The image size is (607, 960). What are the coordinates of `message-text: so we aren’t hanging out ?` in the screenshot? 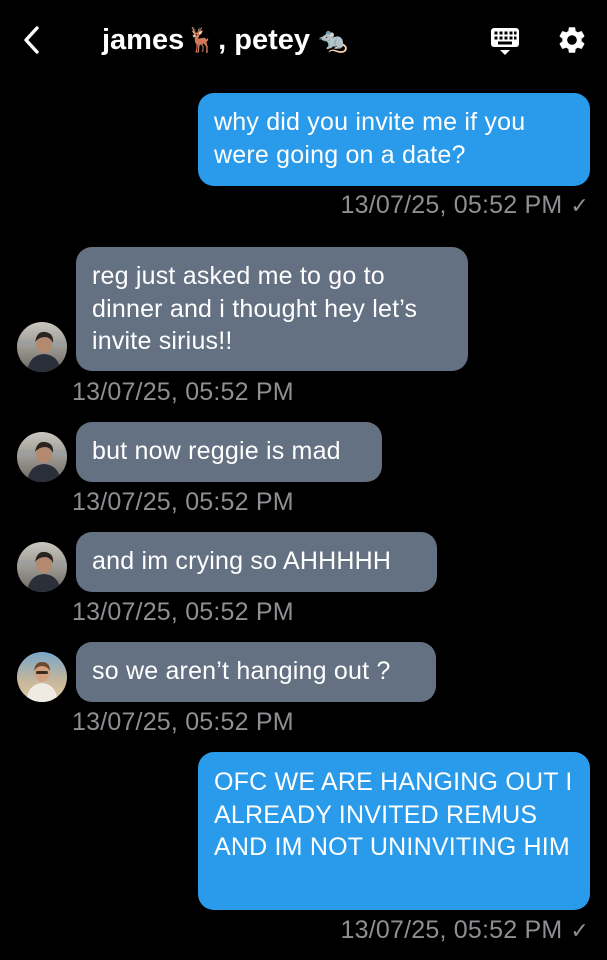 It's located at (241, 671).